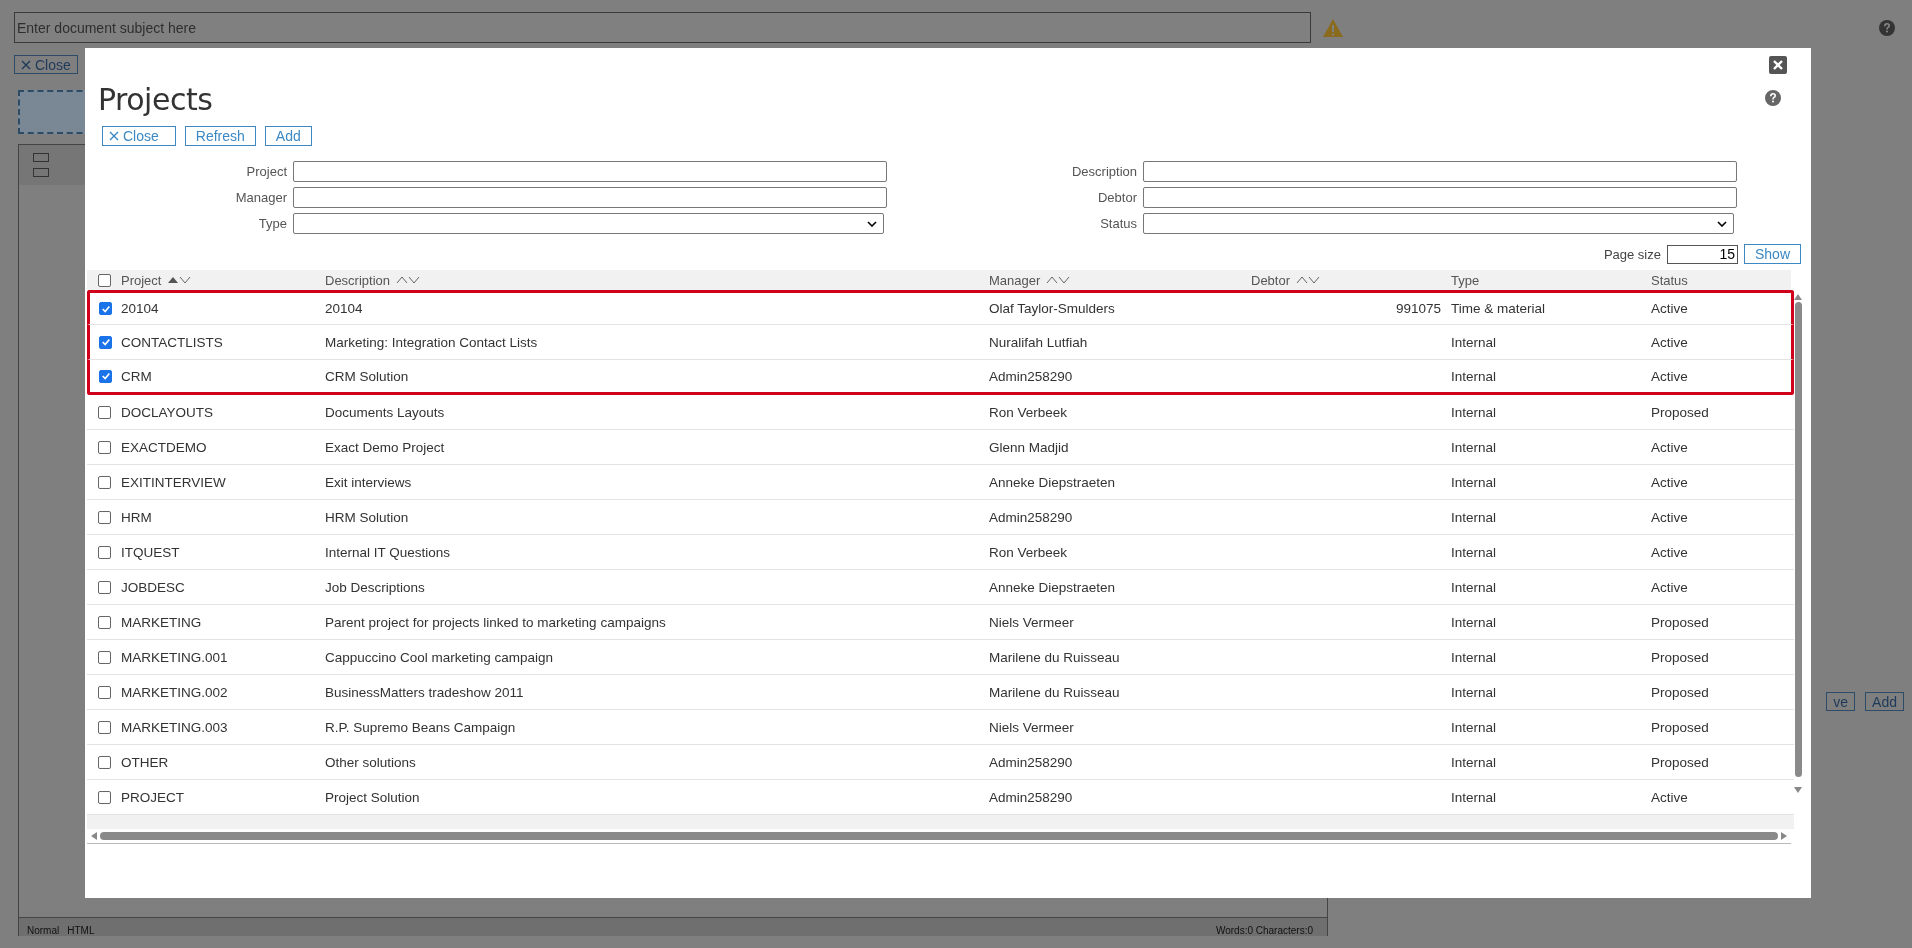  I want to click on table-cell: OTHER, so click(145, 762).